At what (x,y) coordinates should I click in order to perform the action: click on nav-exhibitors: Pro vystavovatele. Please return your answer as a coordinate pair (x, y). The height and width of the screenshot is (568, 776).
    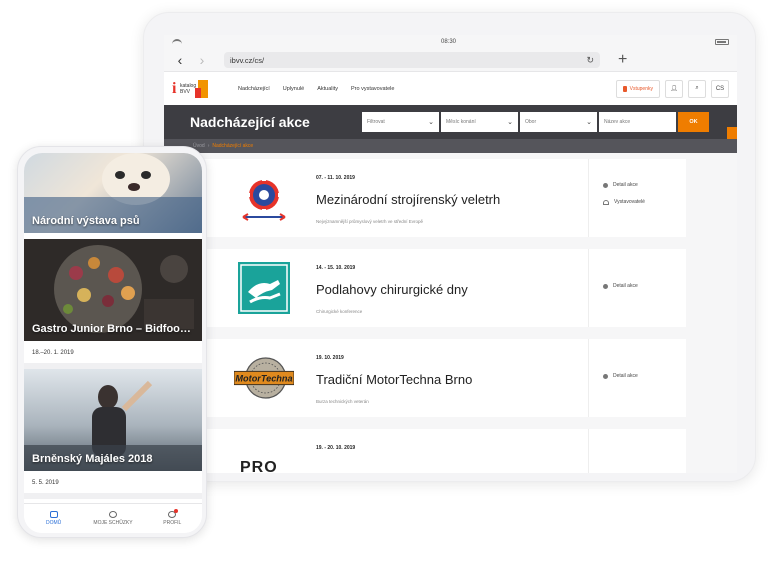
    Looking at the image, I should click on (372, 89).